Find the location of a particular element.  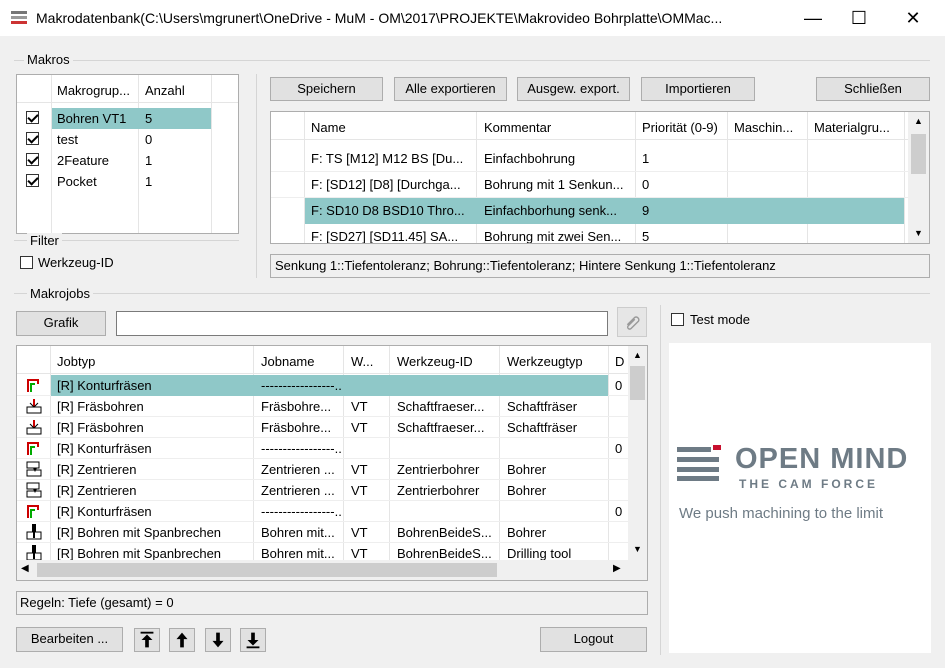

group-name: test is located at coordinates (67, 139).